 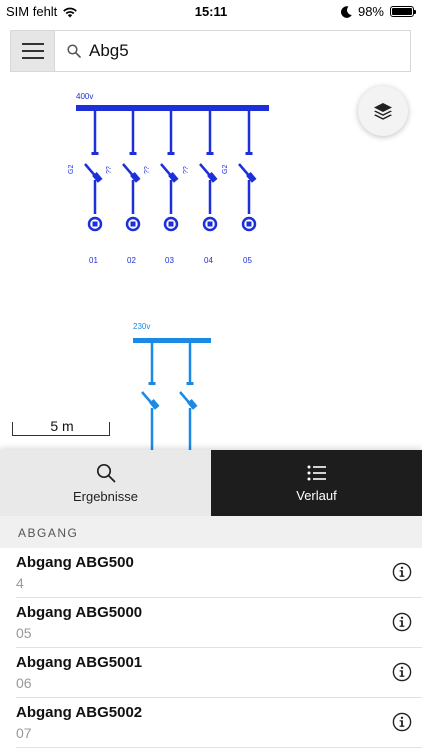 What do you see at coordinates (219, 723) in the screenshot?
I see `list-item: Abgang ABG5002 07` at bounding box center [219, 723].